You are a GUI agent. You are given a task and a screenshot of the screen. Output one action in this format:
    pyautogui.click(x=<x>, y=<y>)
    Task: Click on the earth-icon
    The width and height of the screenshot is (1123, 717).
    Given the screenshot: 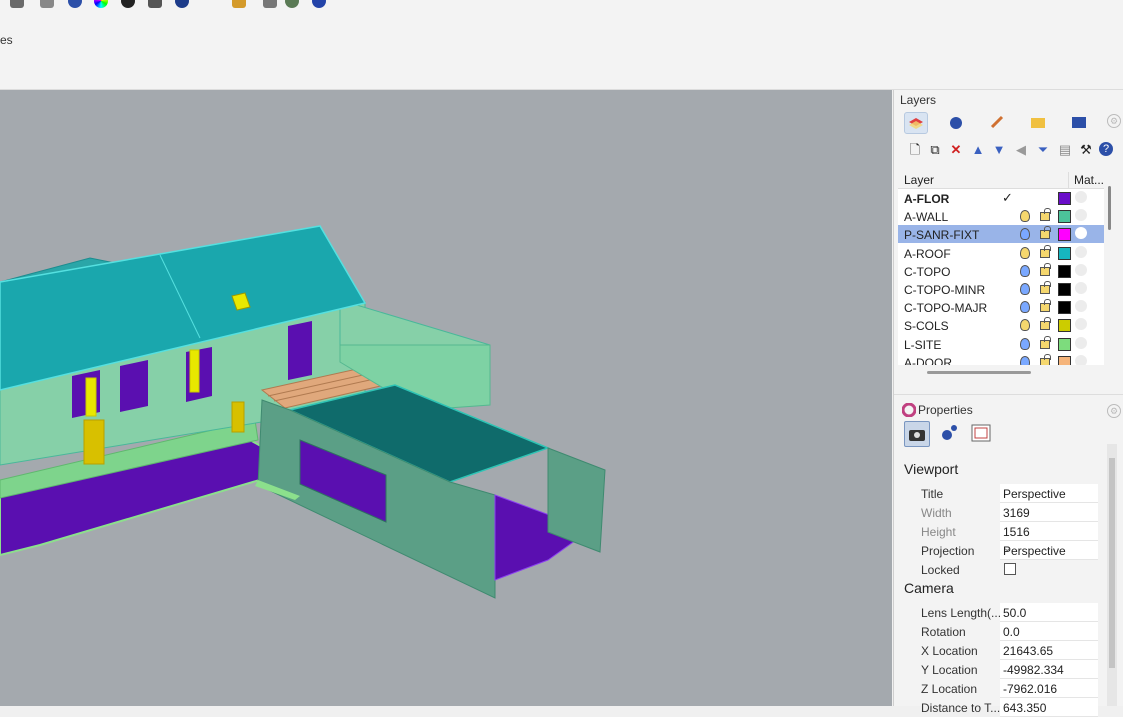 What is the action you would take?
    pyautogui.click(x=292, y=4)
    